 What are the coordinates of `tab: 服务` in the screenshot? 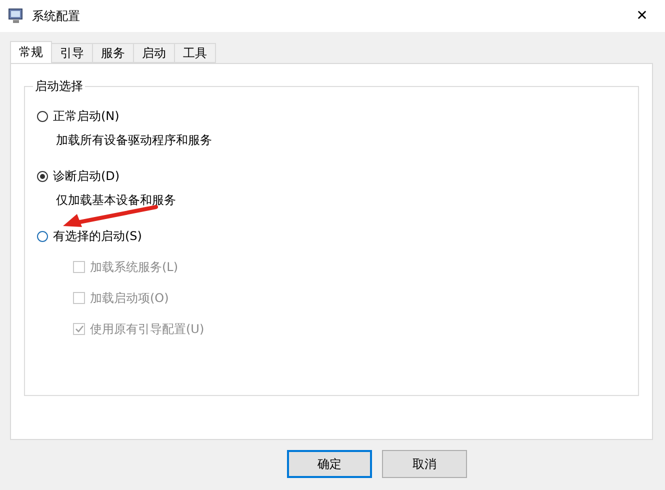 It's located at (113, 53).